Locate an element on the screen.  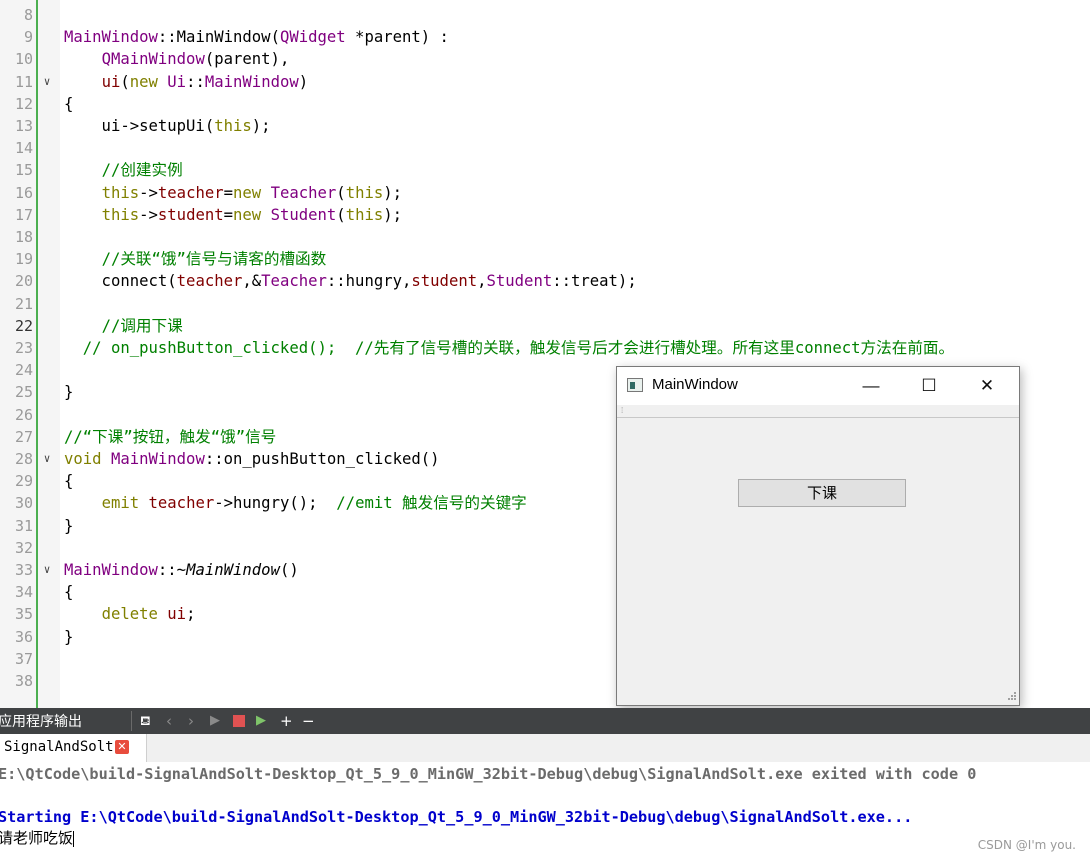
output-panel-header: 应用程序输出 ⛾ ‹ › ▶ ▶ + − is located at coordinates (545, 721).